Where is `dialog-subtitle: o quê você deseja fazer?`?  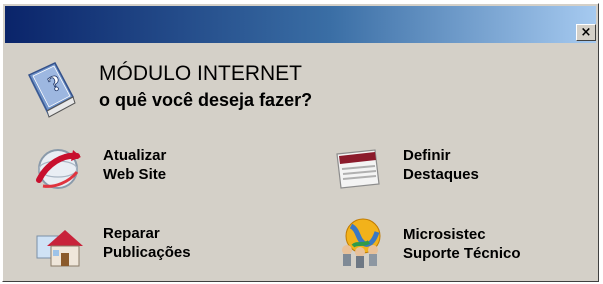 dialog-subtitle: o quê você deseja fazer? is located at coordinates (206, 100).